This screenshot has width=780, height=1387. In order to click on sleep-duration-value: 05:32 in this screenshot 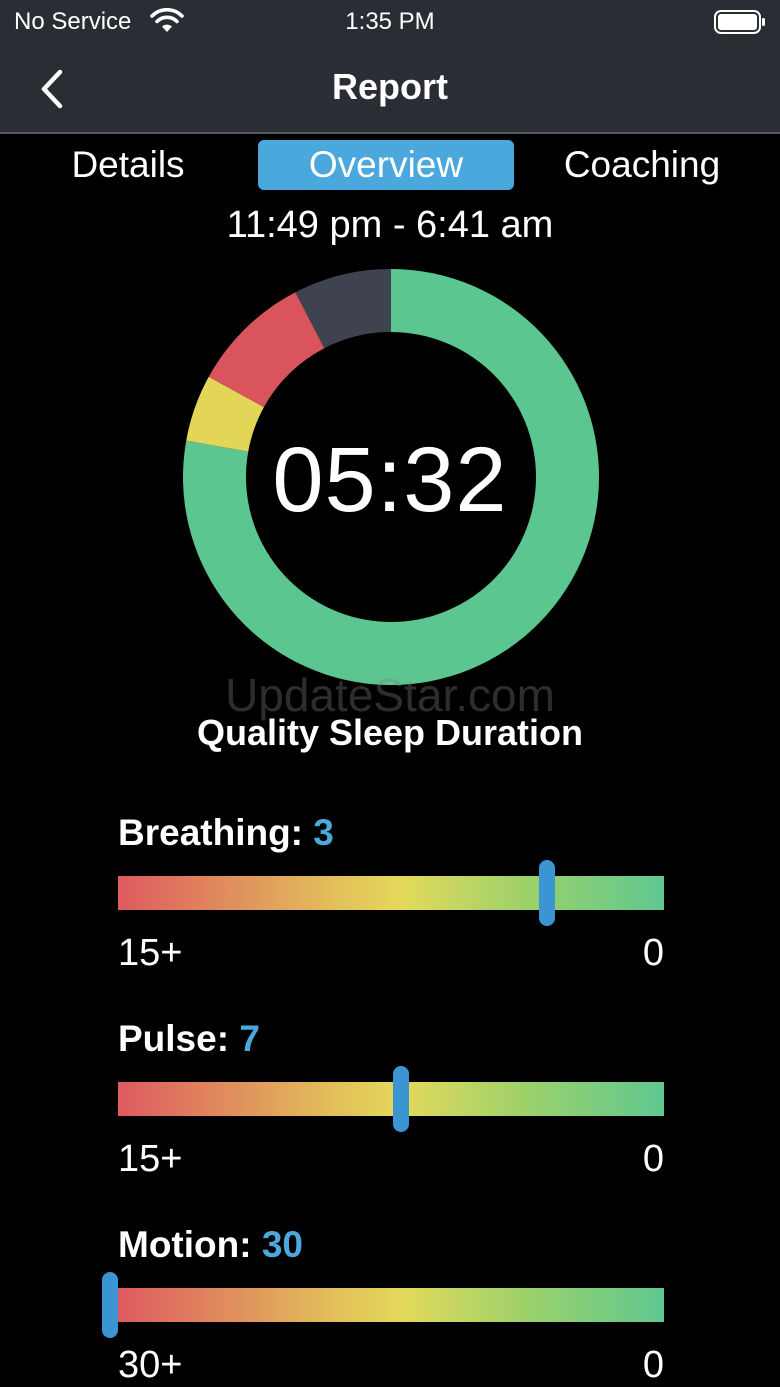, I will do `click(390, 480)`.